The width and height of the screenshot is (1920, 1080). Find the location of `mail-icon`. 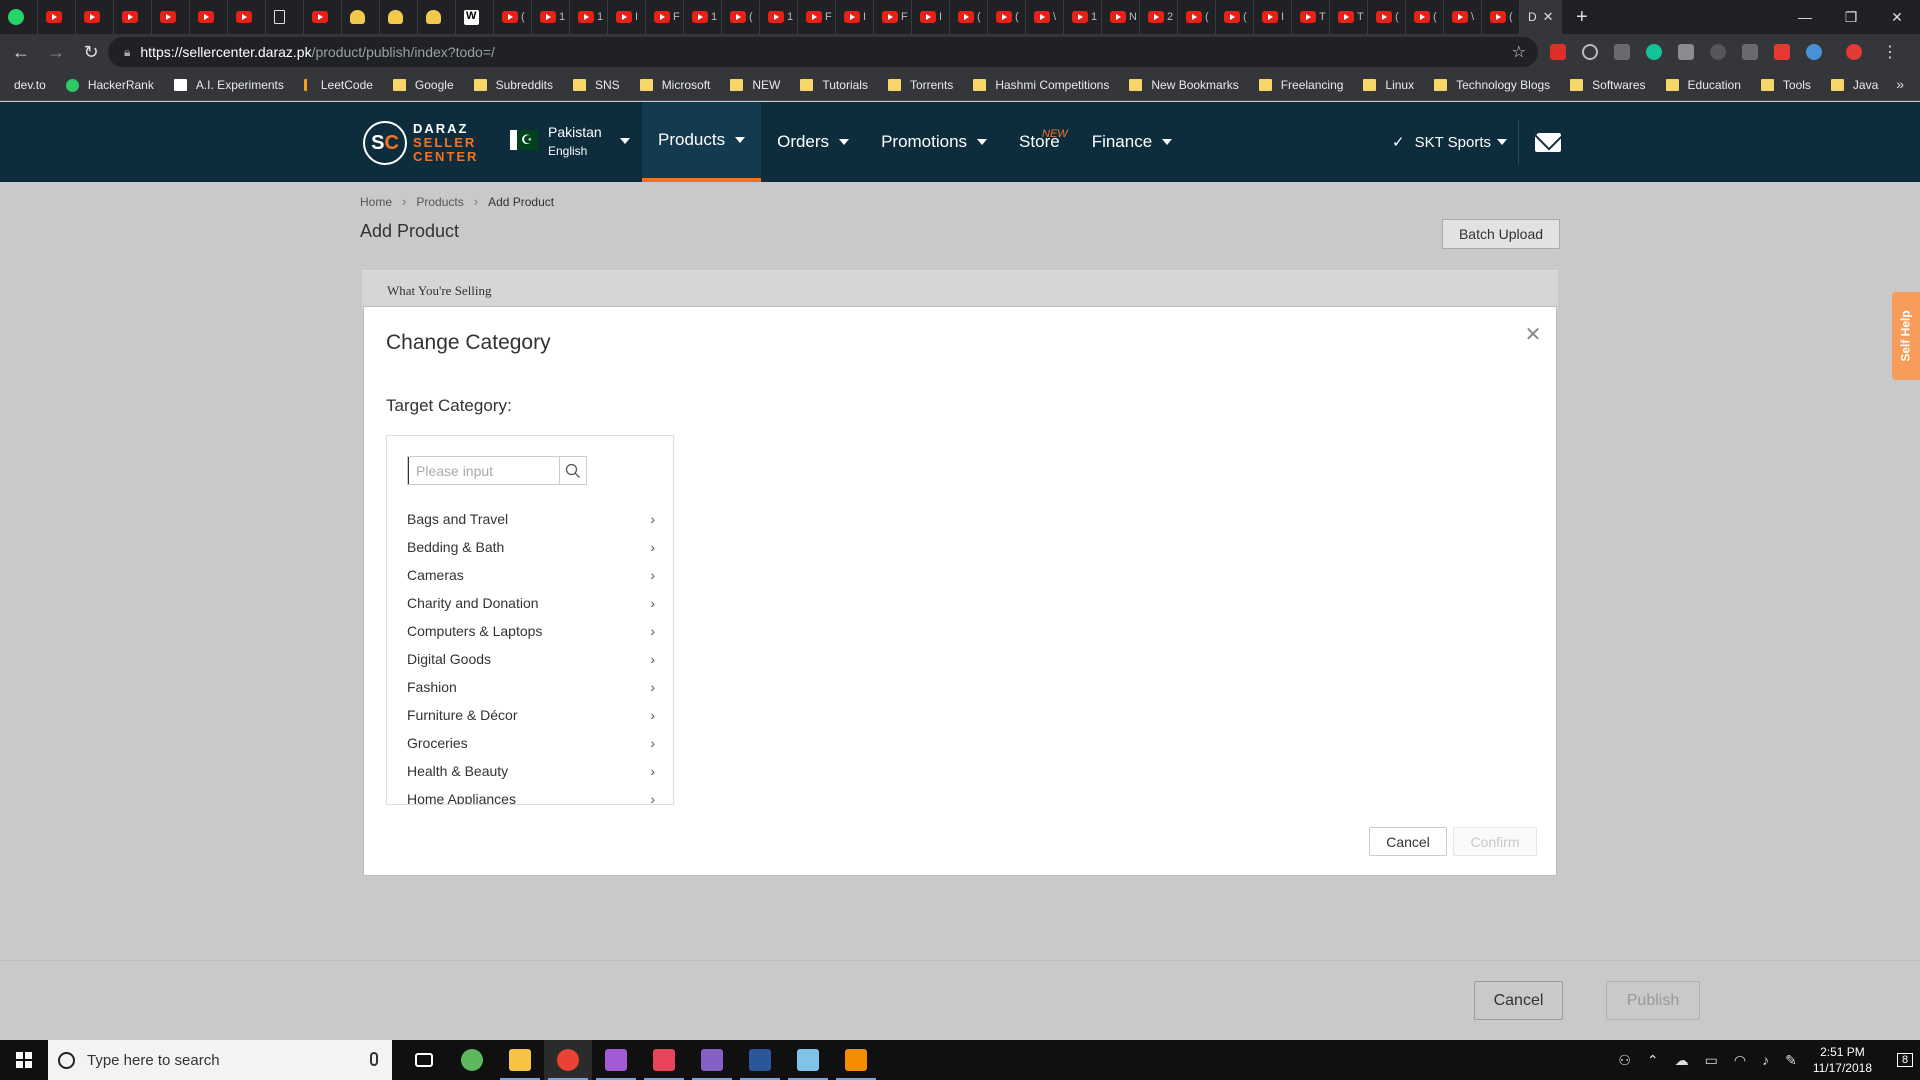

mail-icon is located at coordinates (1548, 142).